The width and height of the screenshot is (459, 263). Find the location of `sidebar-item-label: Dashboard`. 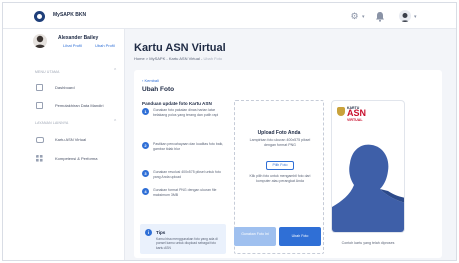

sidebar-item-label: Dashboard is located at coordinates (65, 87).